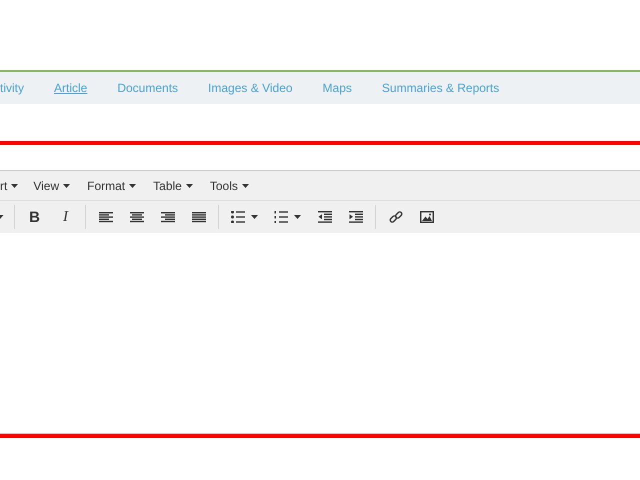 Image resolution: width=640 pixels, height=480 pixels. I want to click on indent-icon, so click(355, 217).